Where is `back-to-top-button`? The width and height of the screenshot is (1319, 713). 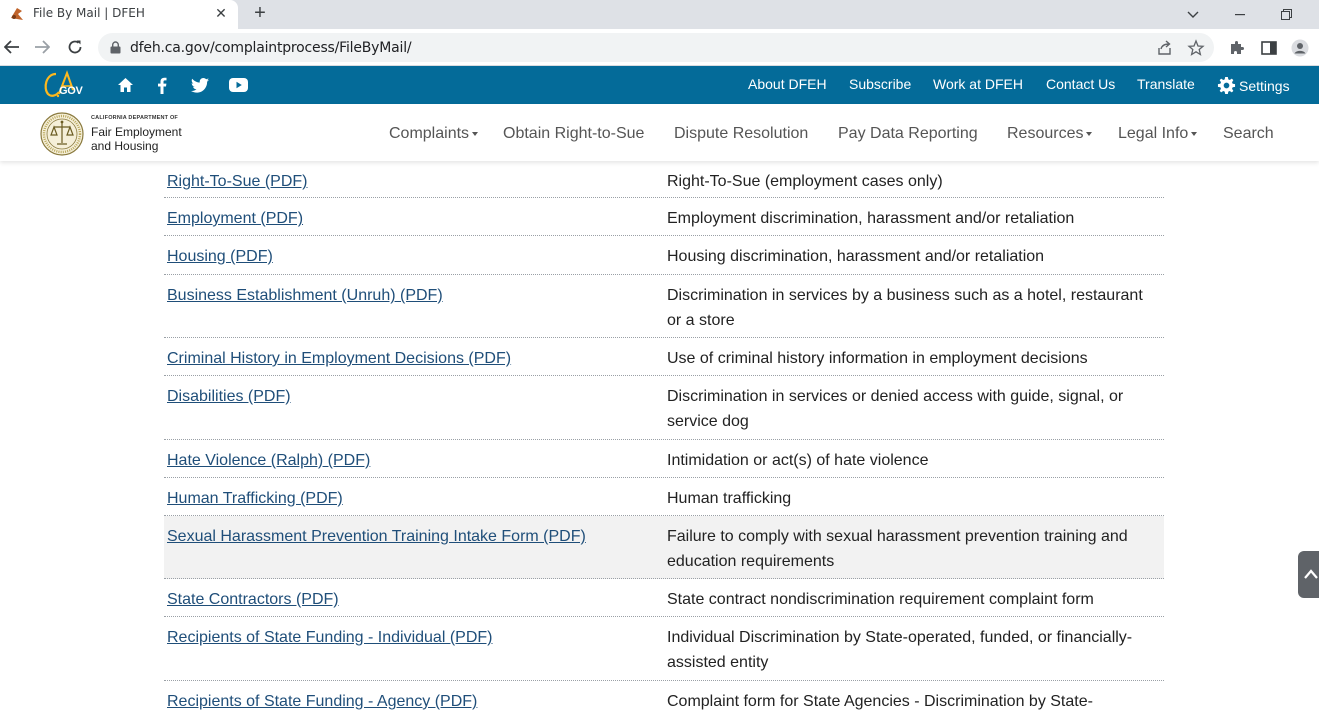 back-to-top-button is located at coordinates (1308, 574).